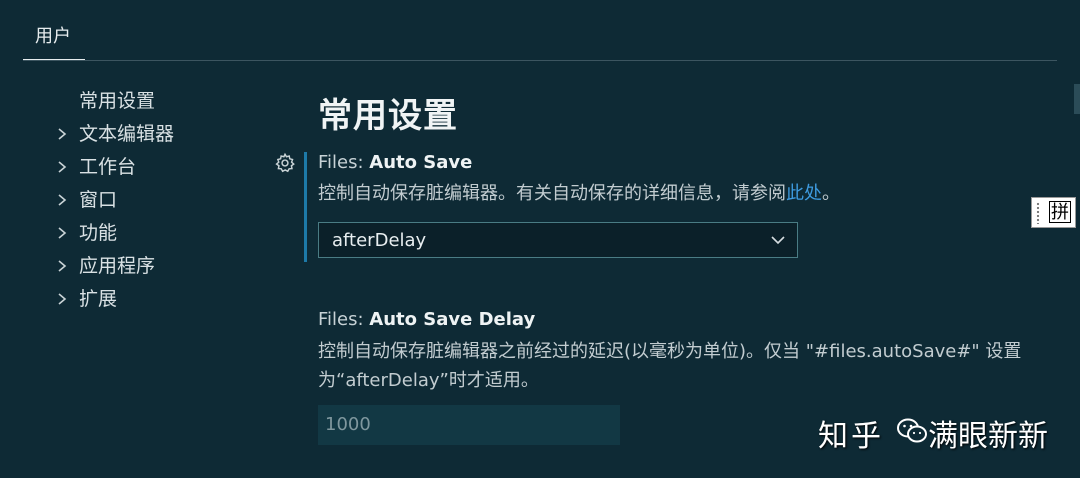  I want to click on toc-item-label: 扩展, so click(98, 299).